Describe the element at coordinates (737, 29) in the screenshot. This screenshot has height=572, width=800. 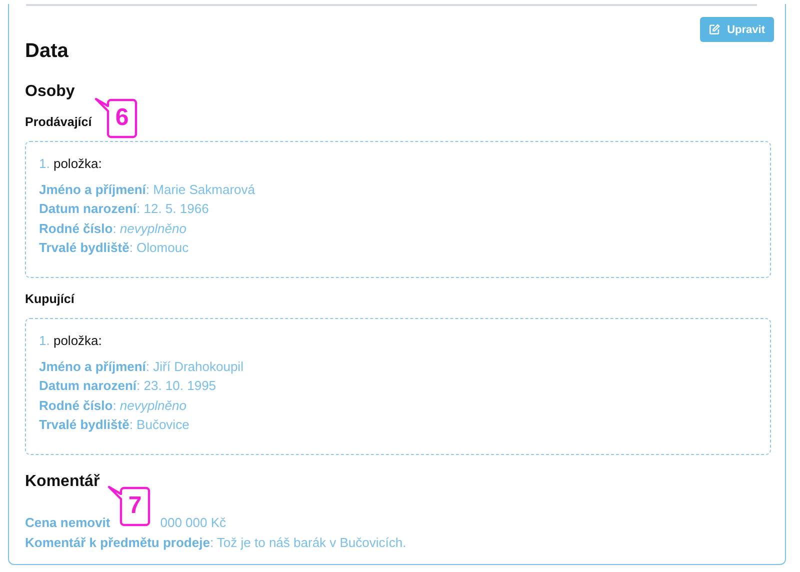
I see `edit-button: Upravit` at that location.